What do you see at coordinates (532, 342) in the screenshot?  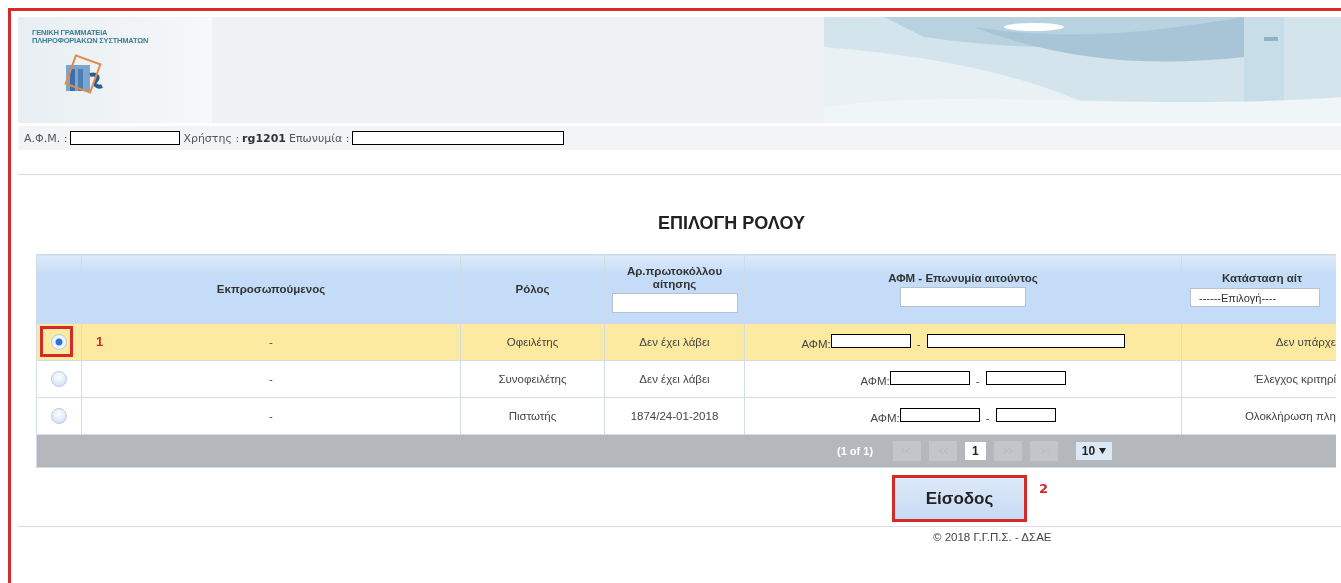 I see `table-cell: Οφειλέτης` at bounding box center [532, 342].